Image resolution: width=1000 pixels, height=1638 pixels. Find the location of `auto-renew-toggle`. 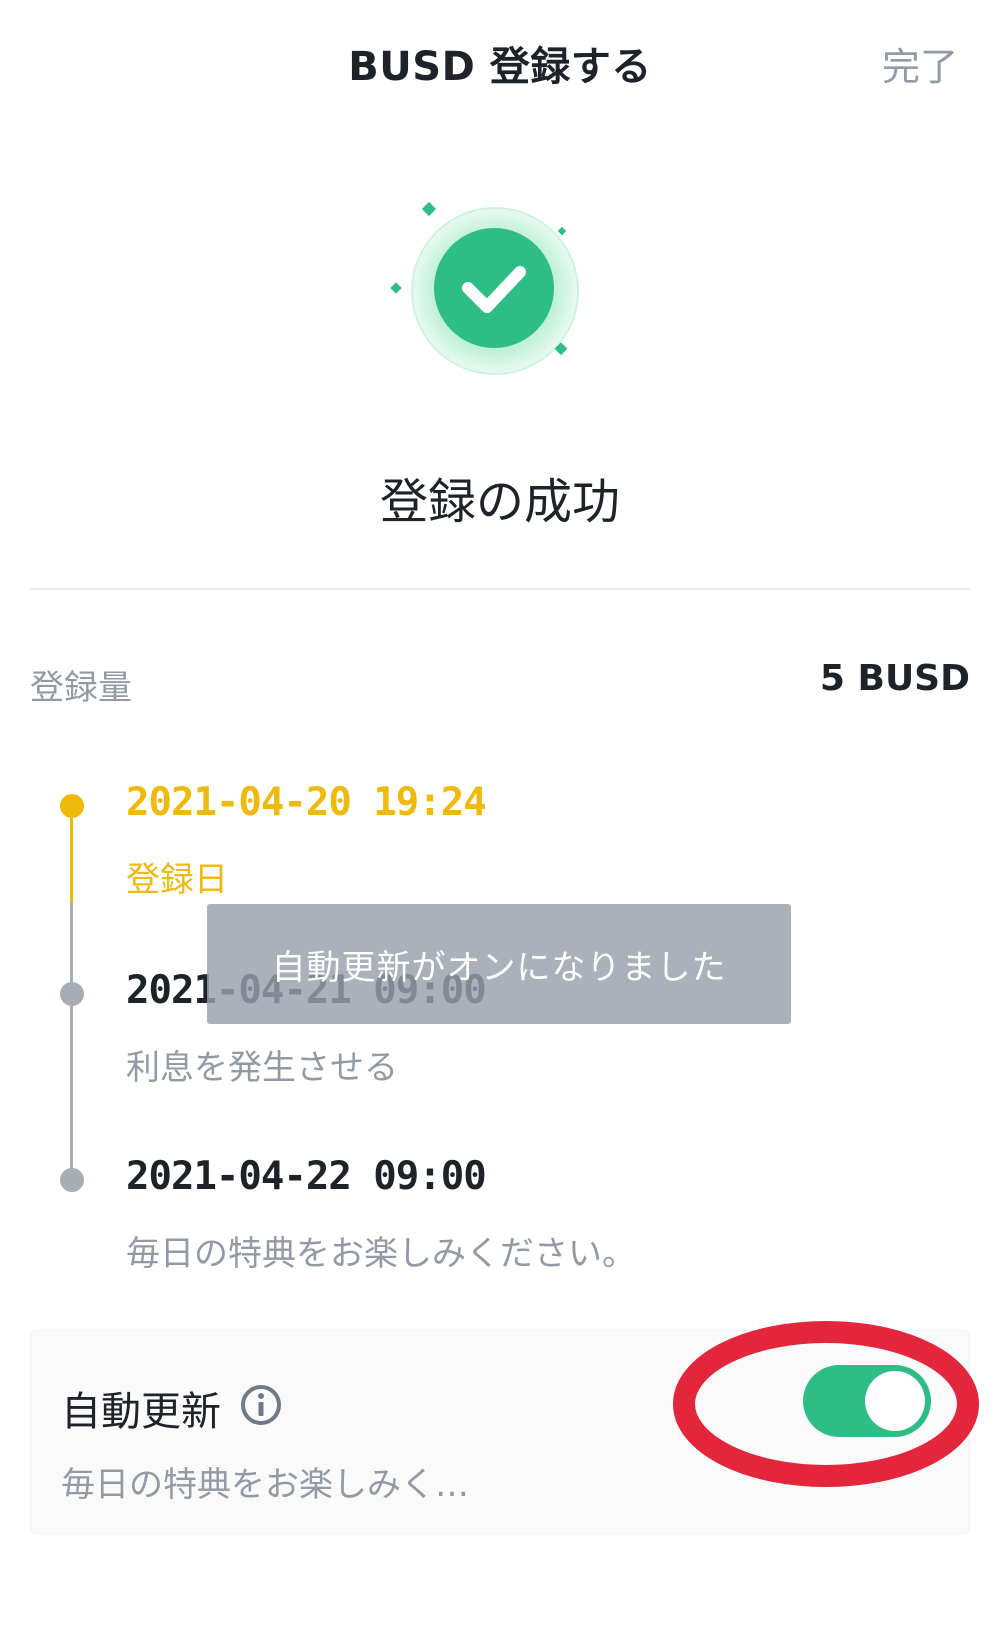

auto-renew-toggle is located at coordinates (867, 1401).